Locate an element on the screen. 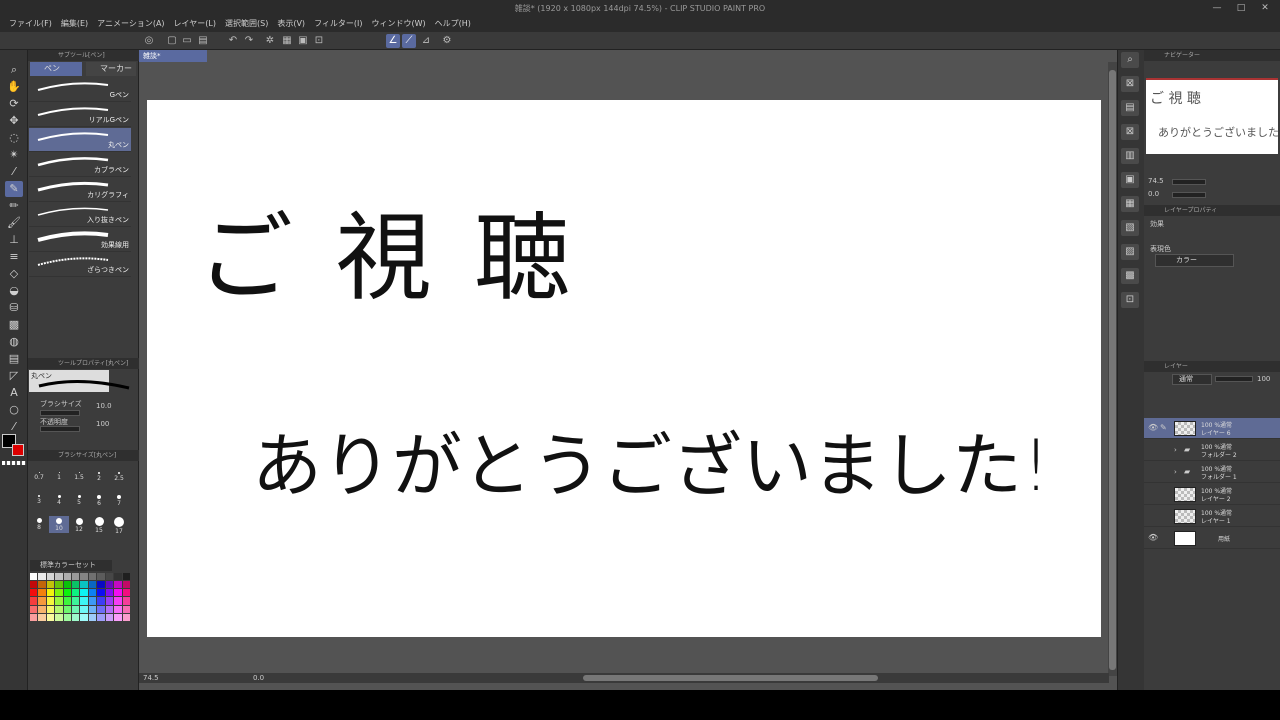 Image resolution: width=1280 pixels, height=720 pixels. fill-tool-icon: ⛁ is located at coordinates (14, 308).